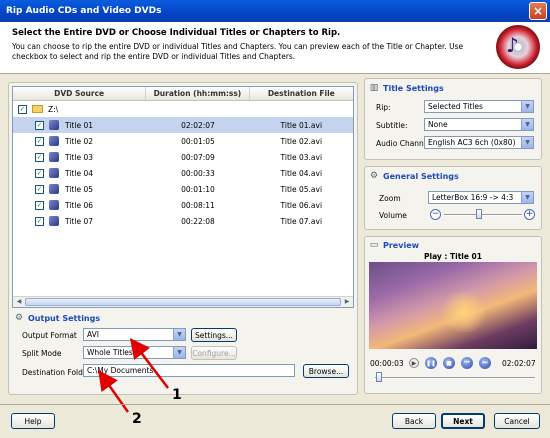 The image size is (550, 438). I want to click on row-source-cell: ✓ Title 04, so click(79, 173).